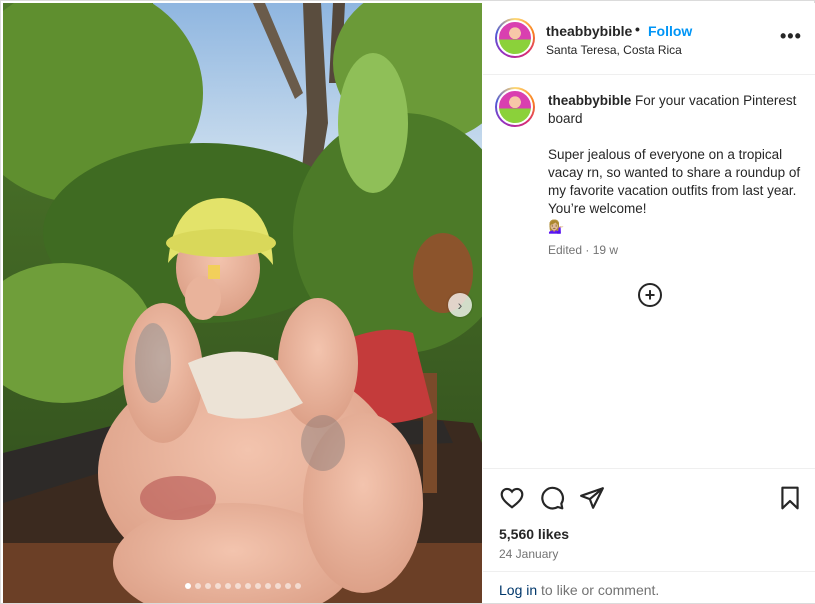 This screenshot has width=815, height=604. I want to click on action-bar: 5,560 likes 24 January, so click(649, 519).